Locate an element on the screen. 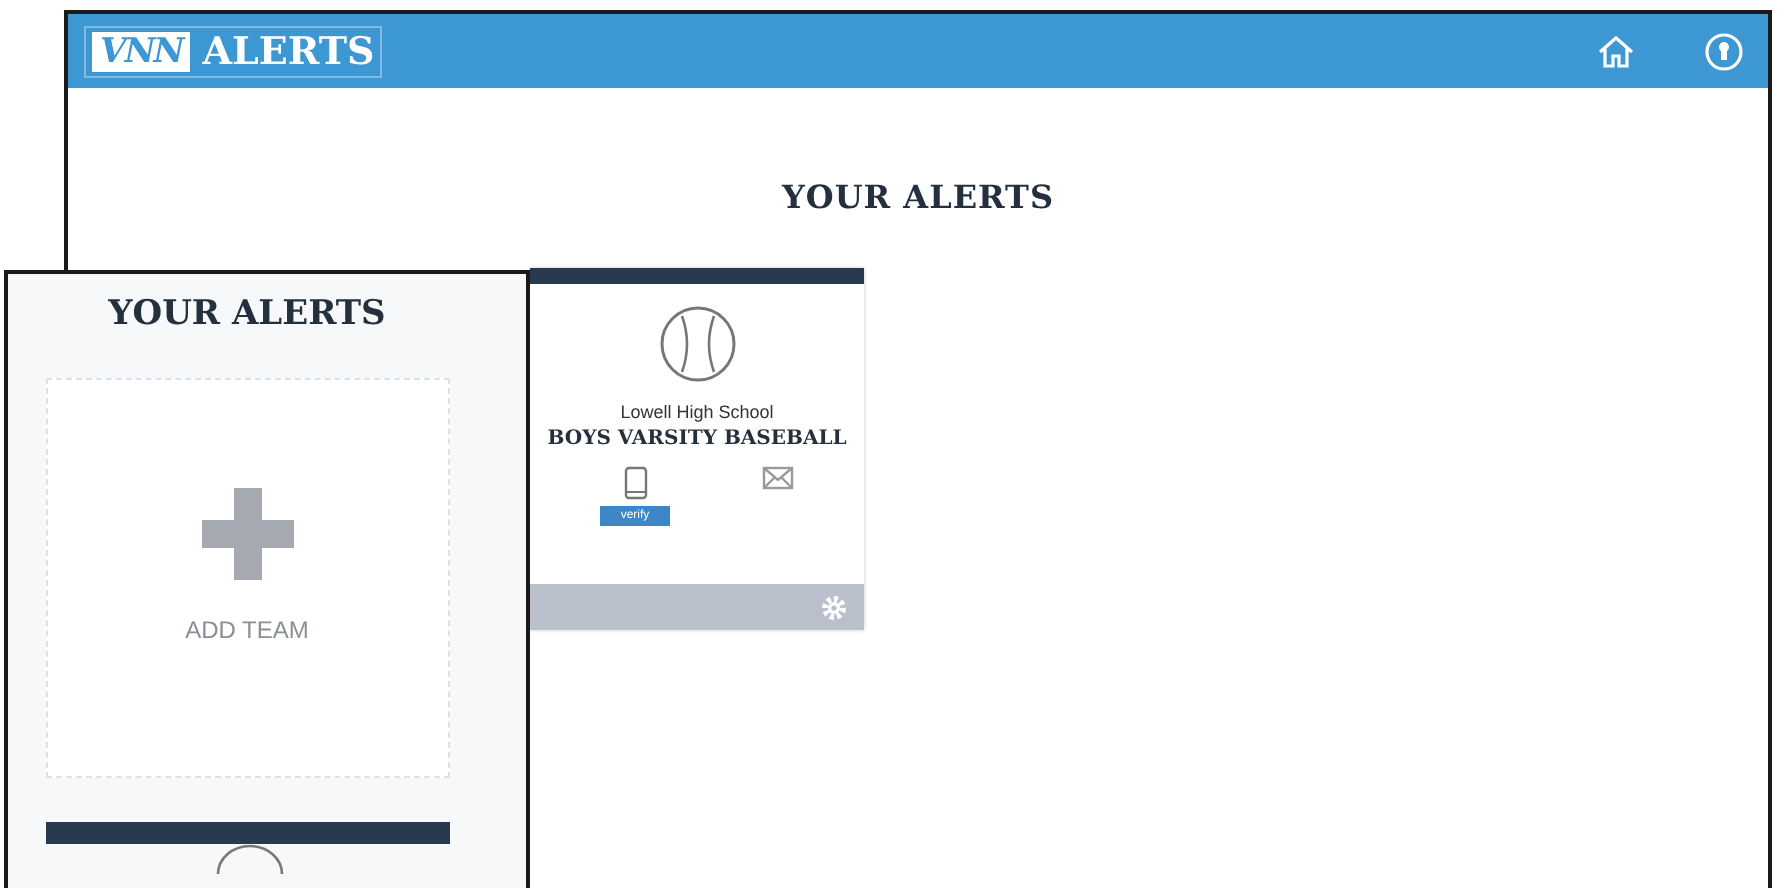 The height and width of the screenshot is (888, 1784). user-icon is located at coordinates (1724, 51).